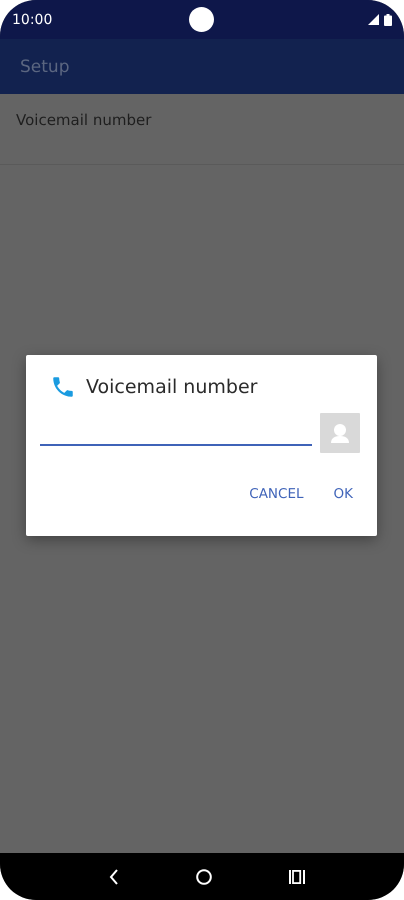 The height and width of the screenshot is (900, 404). I want to click on camera-cutout, so click(201, 19).